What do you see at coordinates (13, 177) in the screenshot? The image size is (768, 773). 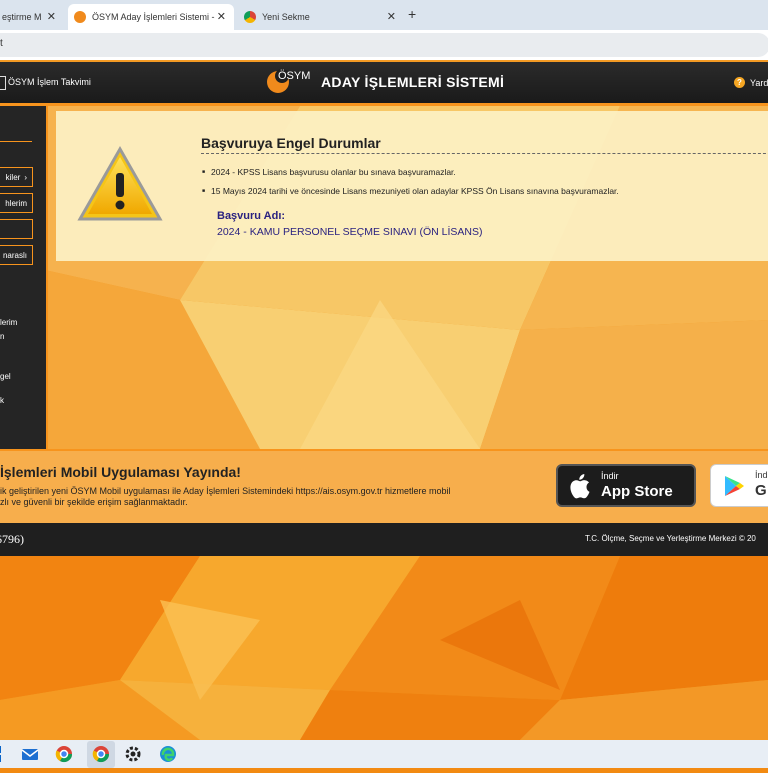 I see `sidebar-item-label: kiler` at bounding box center [13, 177].